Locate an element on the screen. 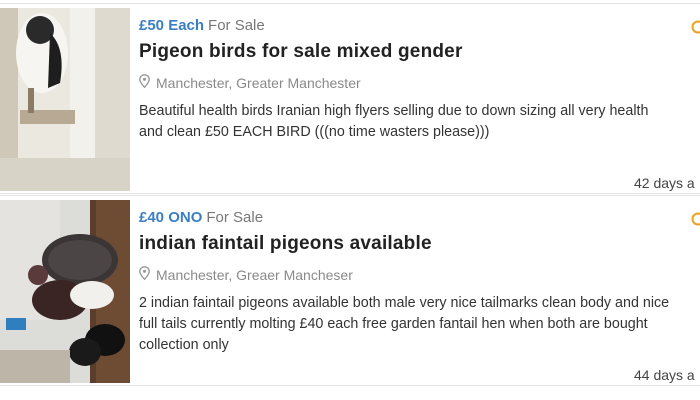  price-line: £40 ONO For Sale is located at coordinates (201, 218).